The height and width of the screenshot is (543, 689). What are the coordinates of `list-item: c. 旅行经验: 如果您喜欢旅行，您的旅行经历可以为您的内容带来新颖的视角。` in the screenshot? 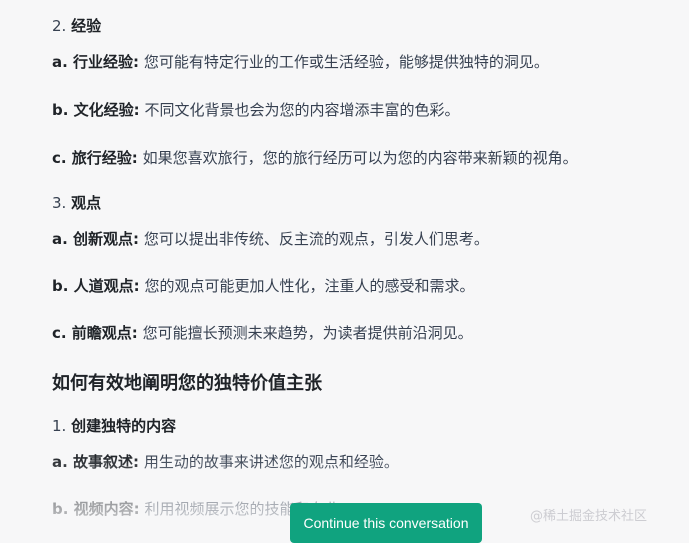 It's located at (315, 158).